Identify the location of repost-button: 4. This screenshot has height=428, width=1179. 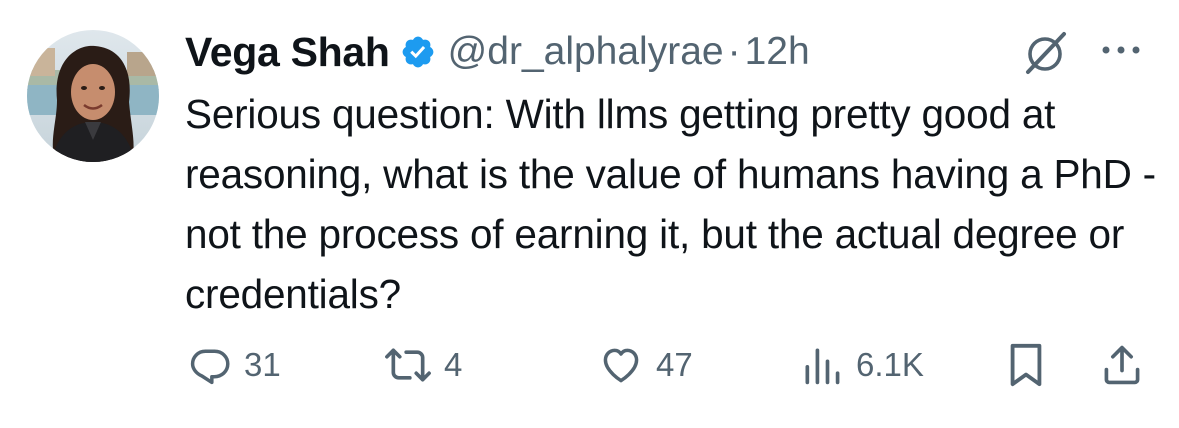
(423, 365).